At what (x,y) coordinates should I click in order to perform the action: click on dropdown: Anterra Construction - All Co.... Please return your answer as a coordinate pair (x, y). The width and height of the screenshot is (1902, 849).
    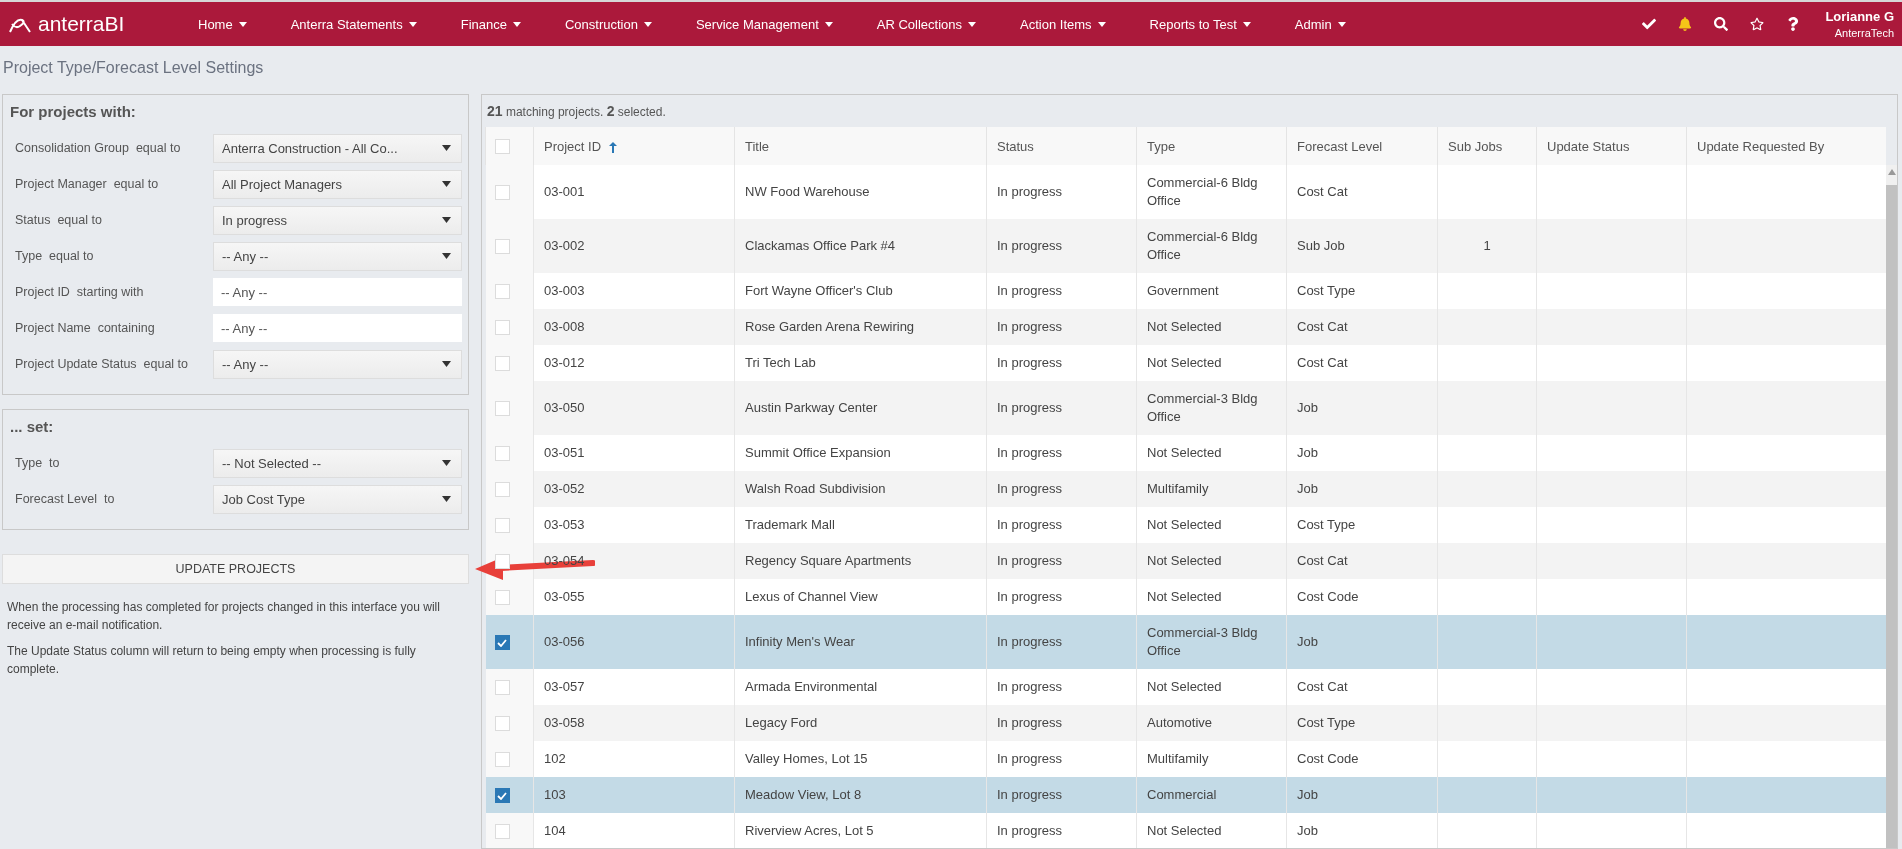
    Looking at the image, I should click on (337, 148).